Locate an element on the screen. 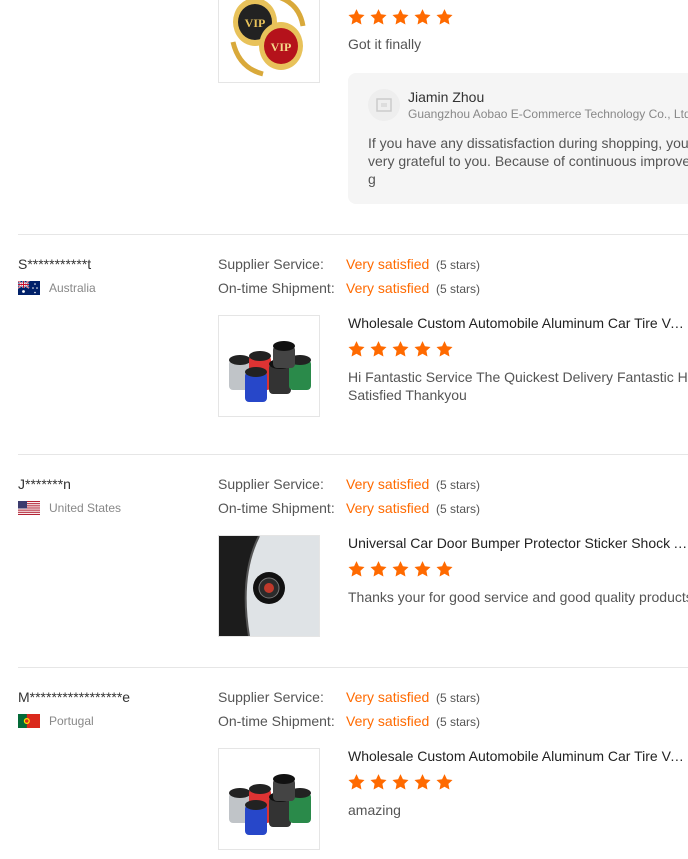 Image resolution: width=688 pixels, height=859 pixels. door-bumper-image is located at coordinates (269, 586).